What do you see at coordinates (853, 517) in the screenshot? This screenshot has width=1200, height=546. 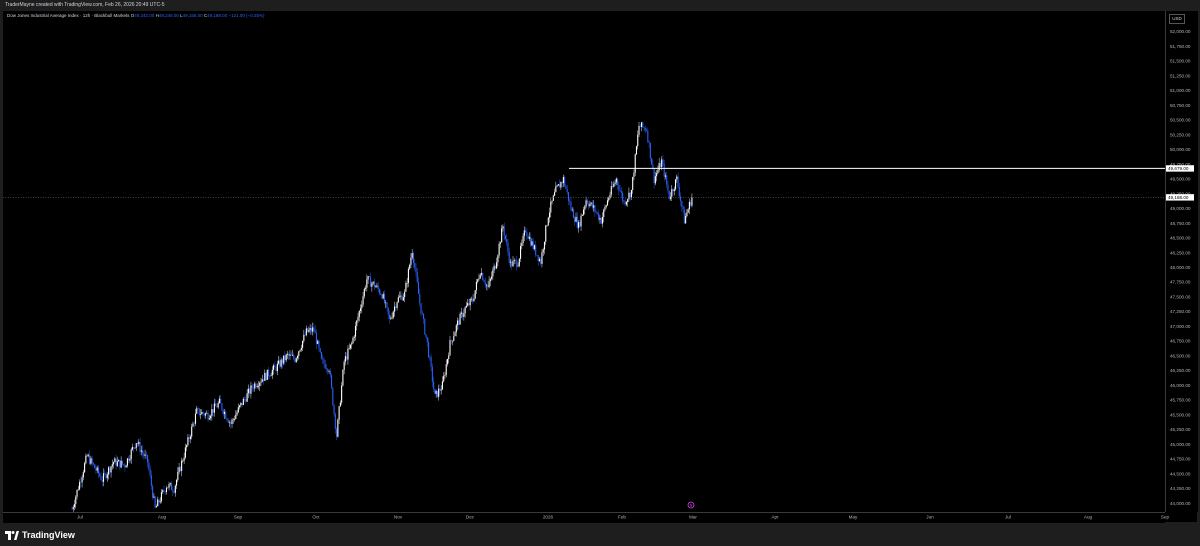 I see `x-tick-label: May` at bounding box center [853, 517].